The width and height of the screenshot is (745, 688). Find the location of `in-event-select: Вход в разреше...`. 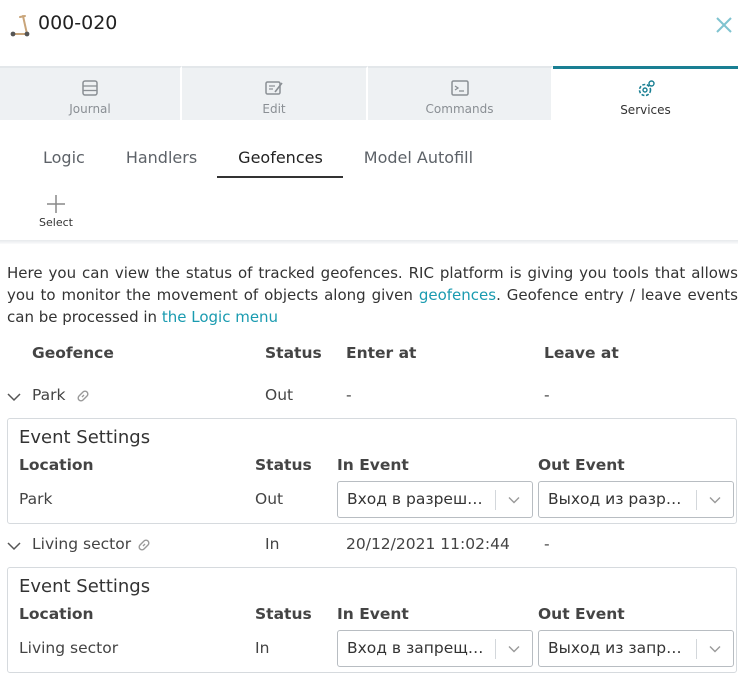

in-event-select: Вход в разреше... is located at coordinates (435, 499).